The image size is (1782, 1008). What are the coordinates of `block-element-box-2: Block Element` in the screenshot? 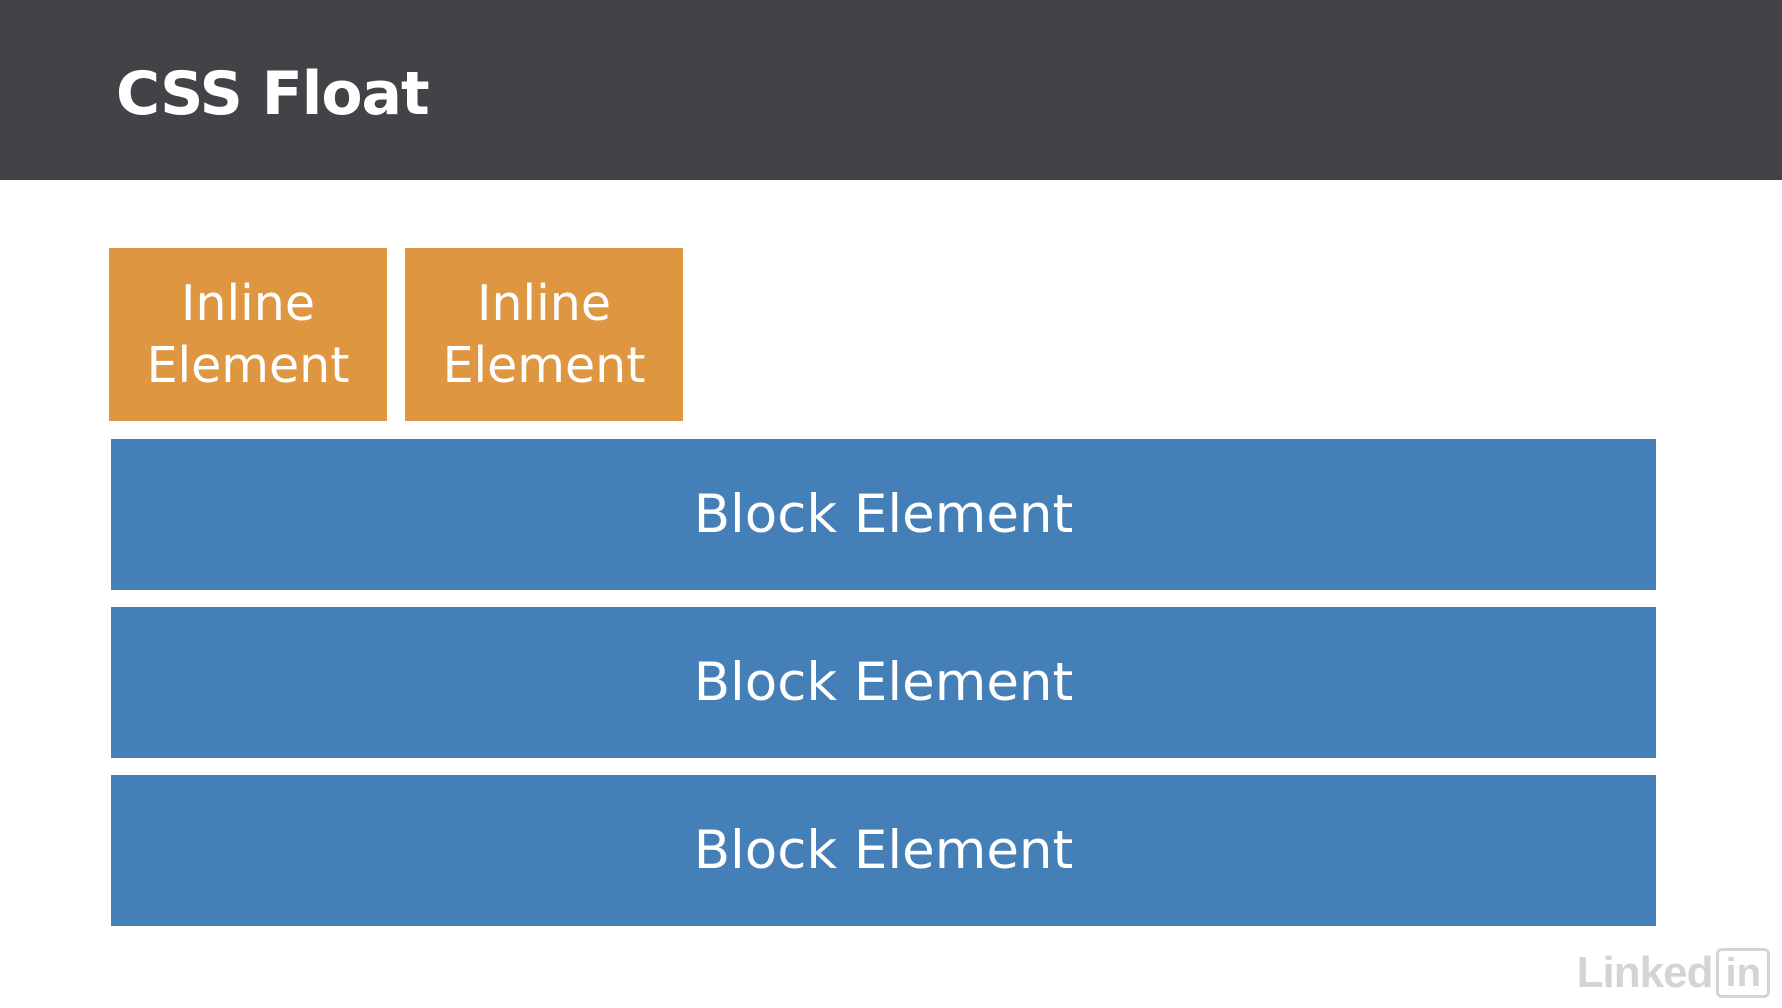 It's located at (883, 682).